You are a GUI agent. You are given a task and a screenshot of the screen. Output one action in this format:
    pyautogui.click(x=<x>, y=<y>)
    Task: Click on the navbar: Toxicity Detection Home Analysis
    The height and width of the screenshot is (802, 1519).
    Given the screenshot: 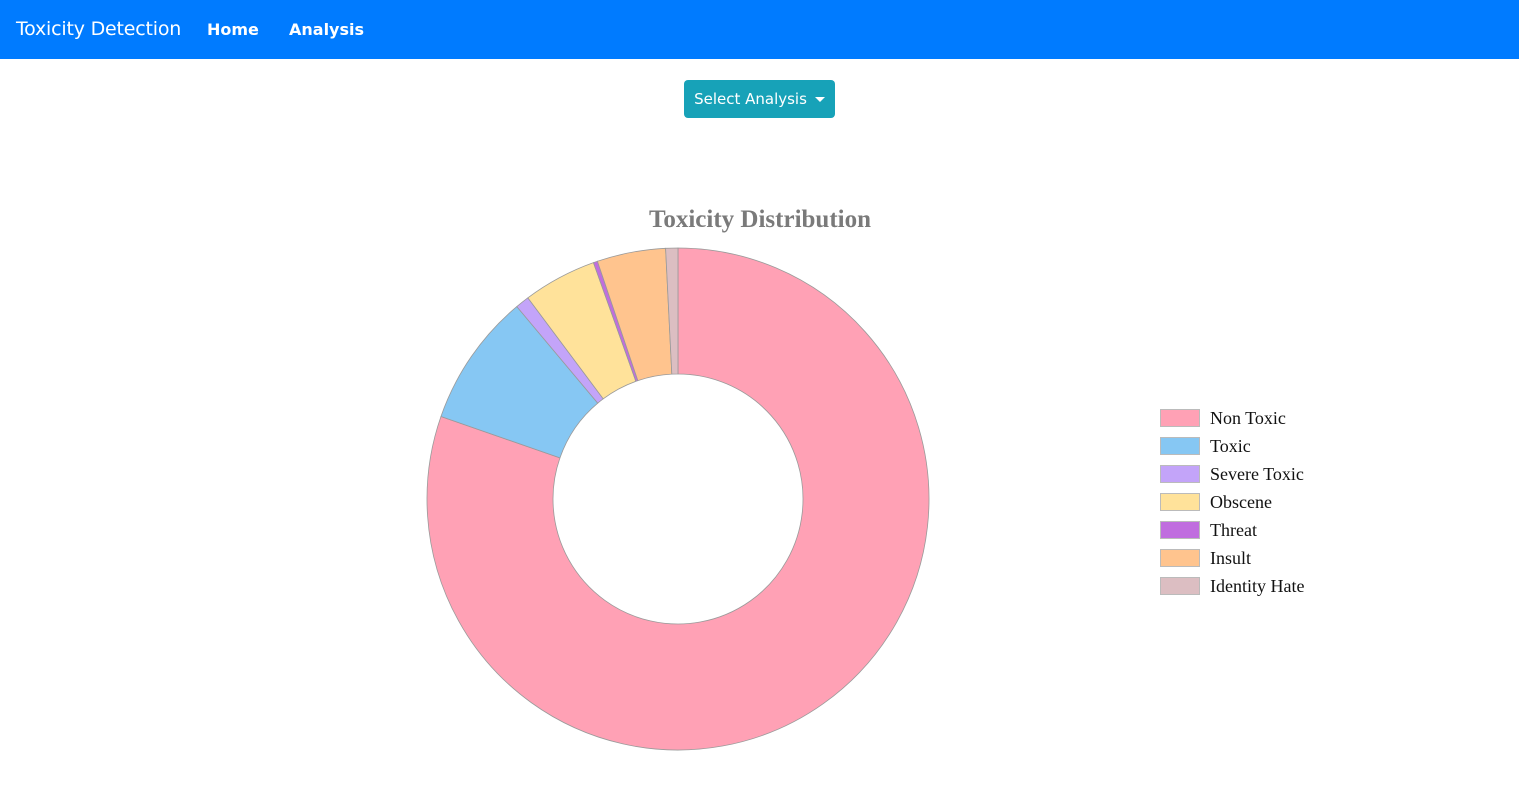 What is the action you would take?
    pyautogui.click(x=759, y=29)
    